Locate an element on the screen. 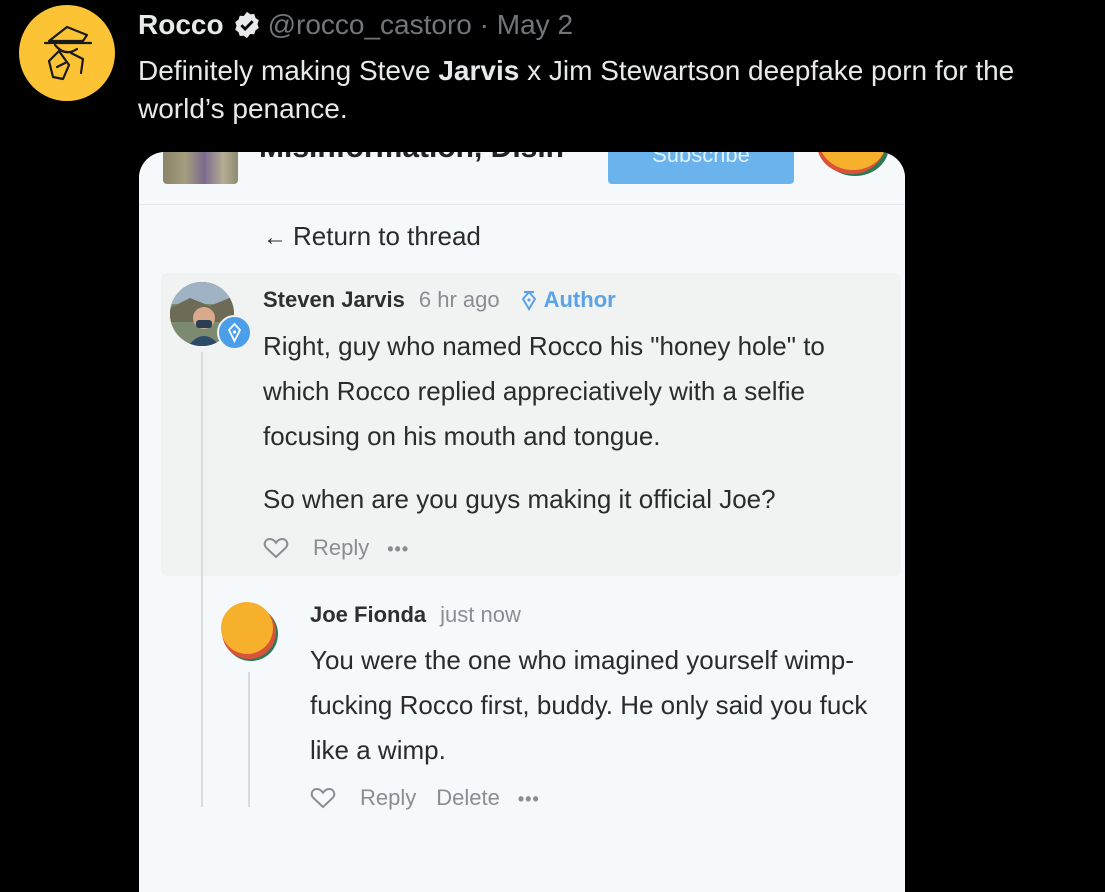 The width and height of the screenshot is (1105, 892). comment-time: just now is located at coordinates (480, 614).